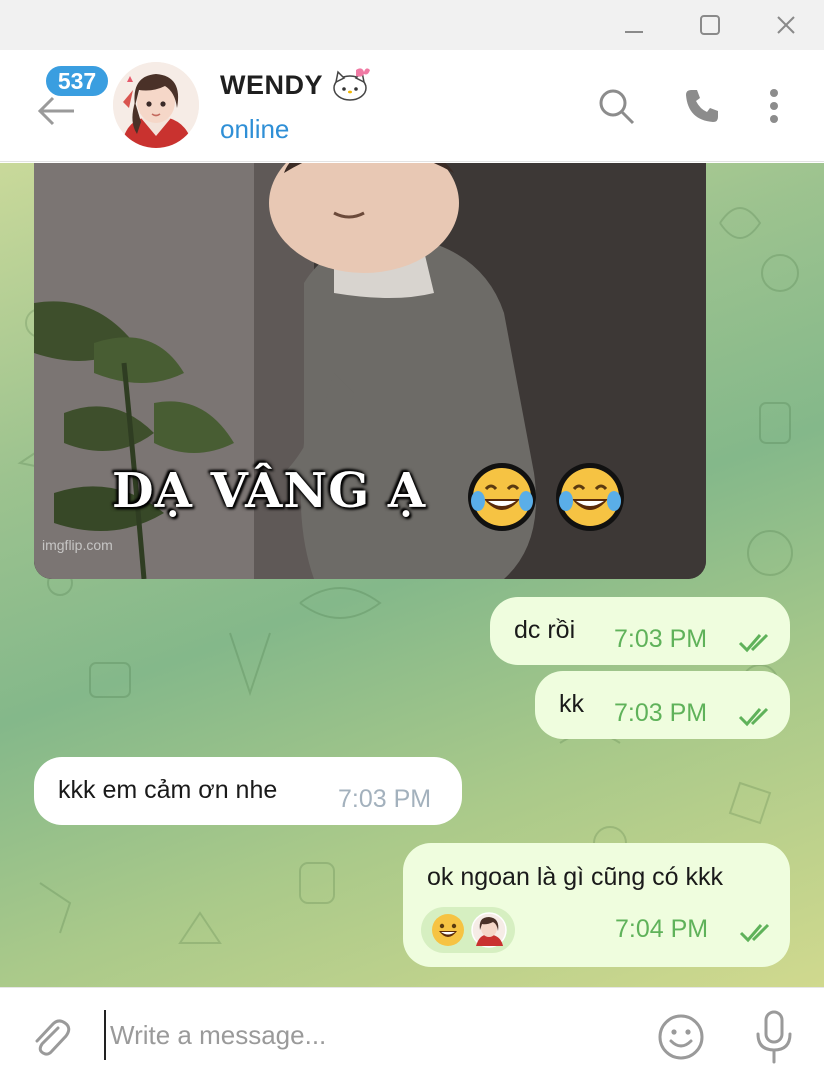 The image size is (824, 1084). I want to click on more-options-button, so click(774, 106).